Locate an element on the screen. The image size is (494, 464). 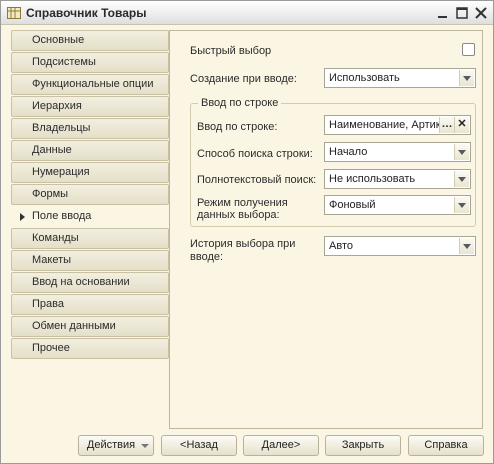
active-tab-arrow-icon is located at coordinates (22, 217).